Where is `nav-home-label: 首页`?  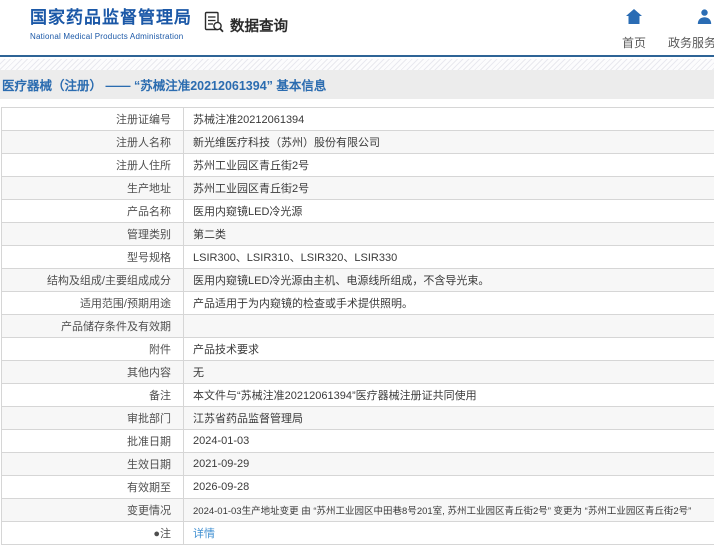
nav-home-label: 首页 is located at coordinates (633, 43).